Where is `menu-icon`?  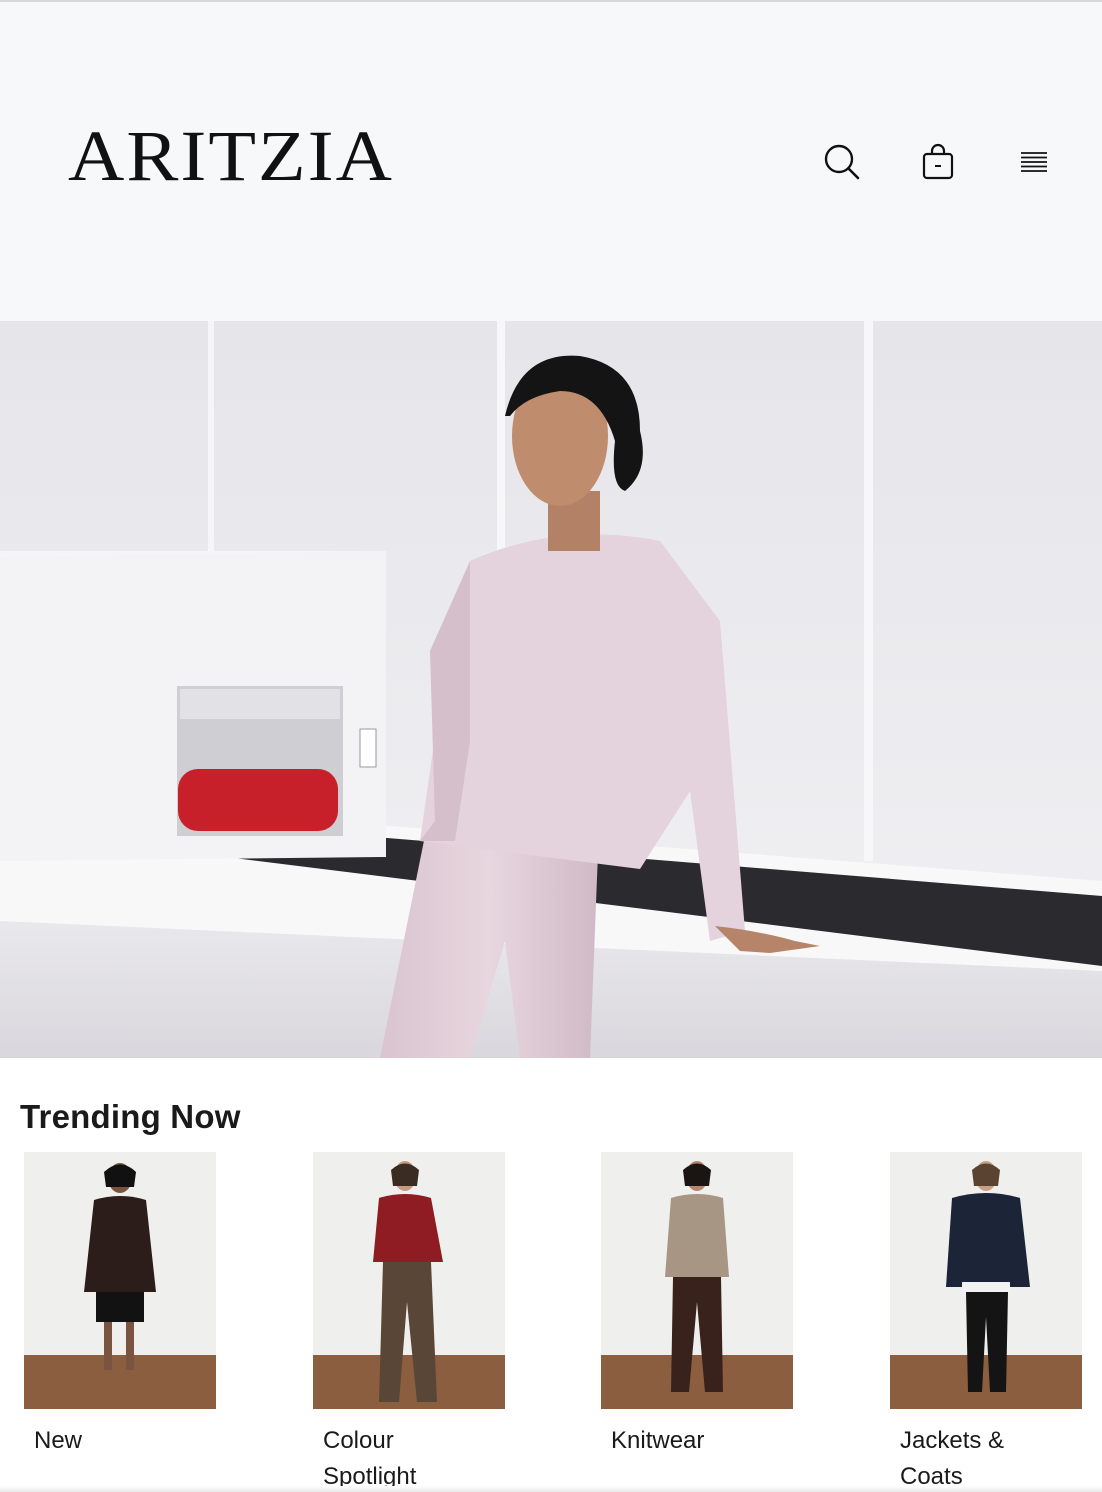
menu-icon is located at coordinates (1034, 162).